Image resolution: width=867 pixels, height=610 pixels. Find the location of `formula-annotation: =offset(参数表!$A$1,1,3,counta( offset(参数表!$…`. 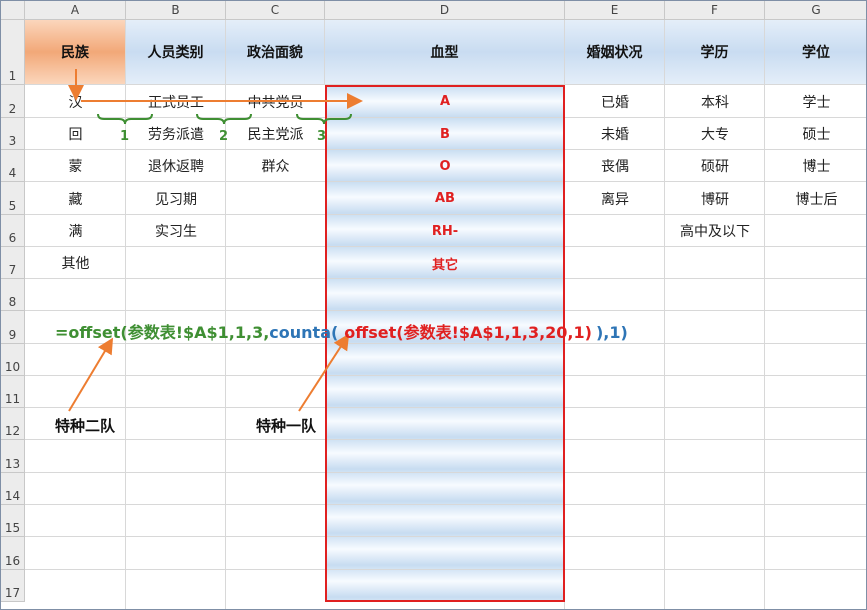

formula-annotation: =offset(参数表!$A$1,1,3,counta( offset(参数表!$… is located at coordinates (341, 331).